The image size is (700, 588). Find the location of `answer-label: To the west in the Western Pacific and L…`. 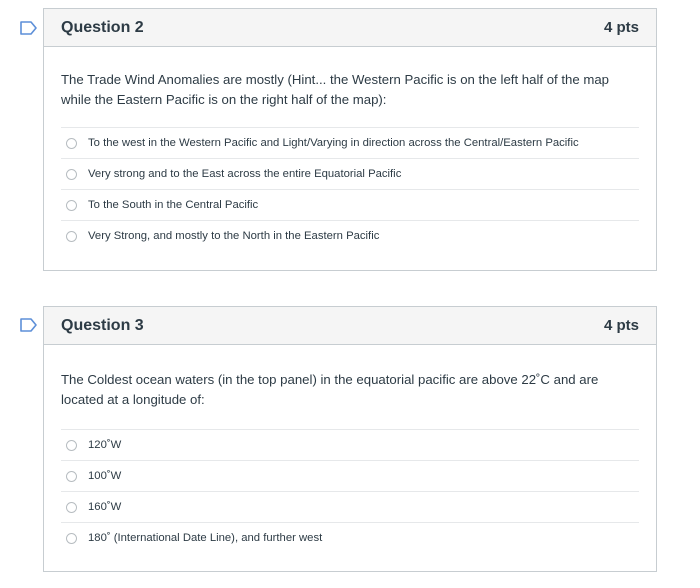

answer-label: To the west in the Western Pacific and L… is located at coordinates (333, 143).